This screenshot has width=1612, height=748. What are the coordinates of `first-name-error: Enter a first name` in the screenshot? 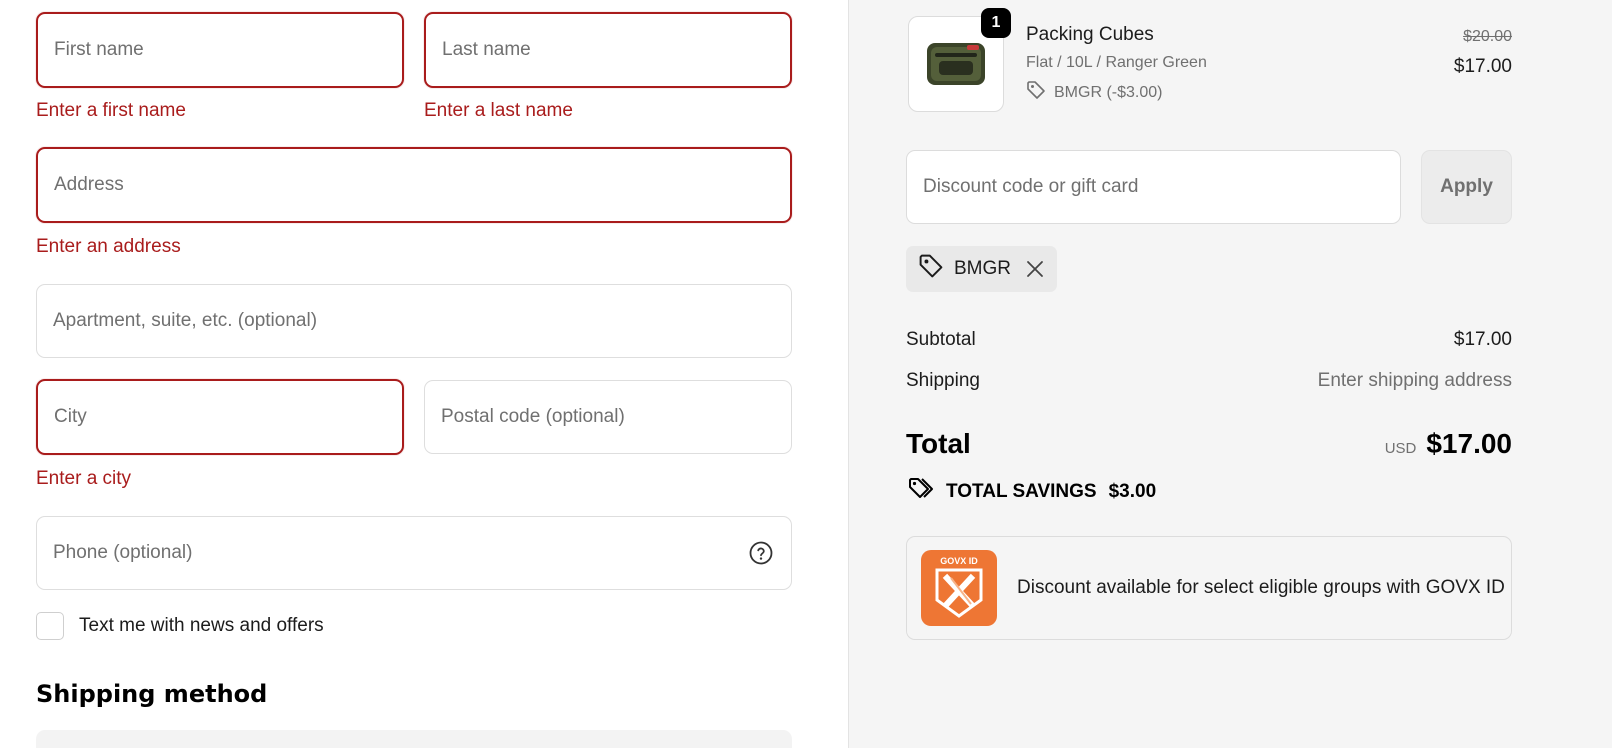 It's located at (111, 110).